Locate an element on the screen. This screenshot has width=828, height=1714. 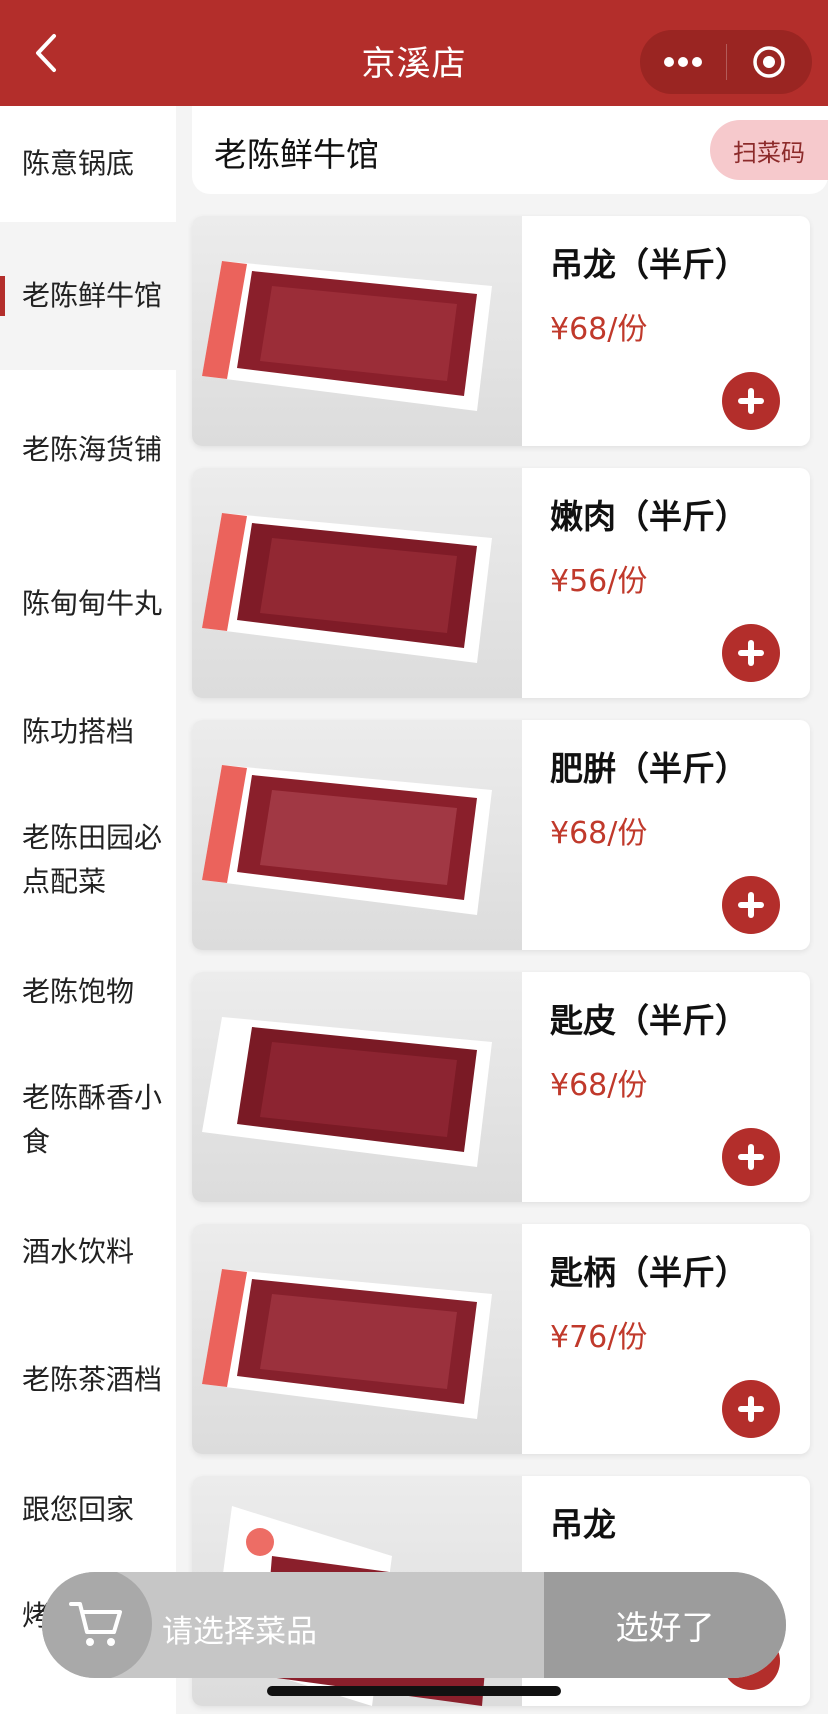
top-nav-bar: 京溪店 is located at coordinates (414, 53).